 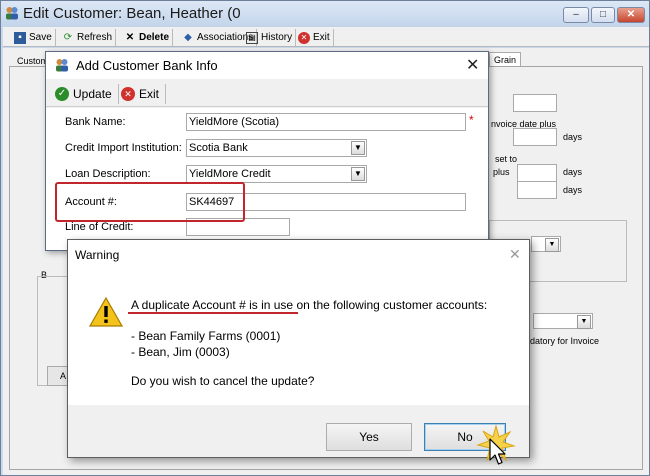 I want to click on delete-label: Delete, so click(x=154, y=37).